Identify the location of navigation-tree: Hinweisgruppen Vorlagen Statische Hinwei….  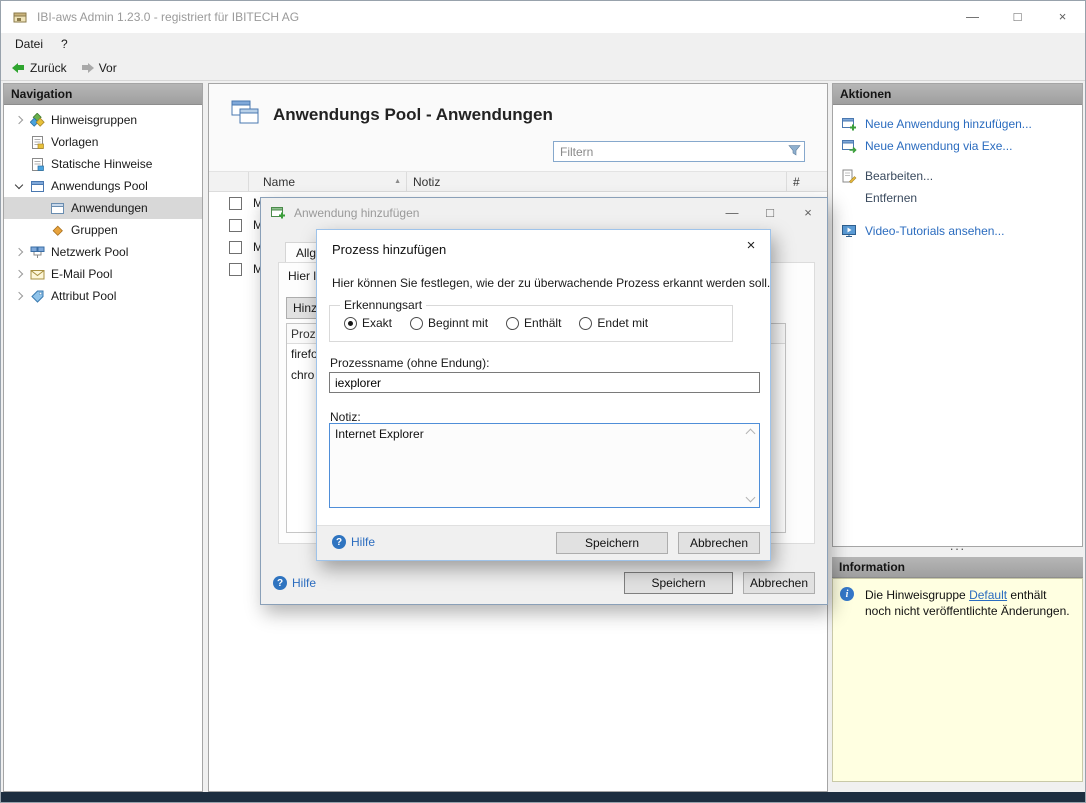
(103, 206).